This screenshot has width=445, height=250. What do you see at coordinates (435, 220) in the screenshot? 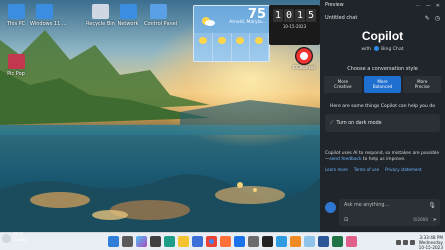
I see `send-icon: ➤` at bounding box center [435, 220].